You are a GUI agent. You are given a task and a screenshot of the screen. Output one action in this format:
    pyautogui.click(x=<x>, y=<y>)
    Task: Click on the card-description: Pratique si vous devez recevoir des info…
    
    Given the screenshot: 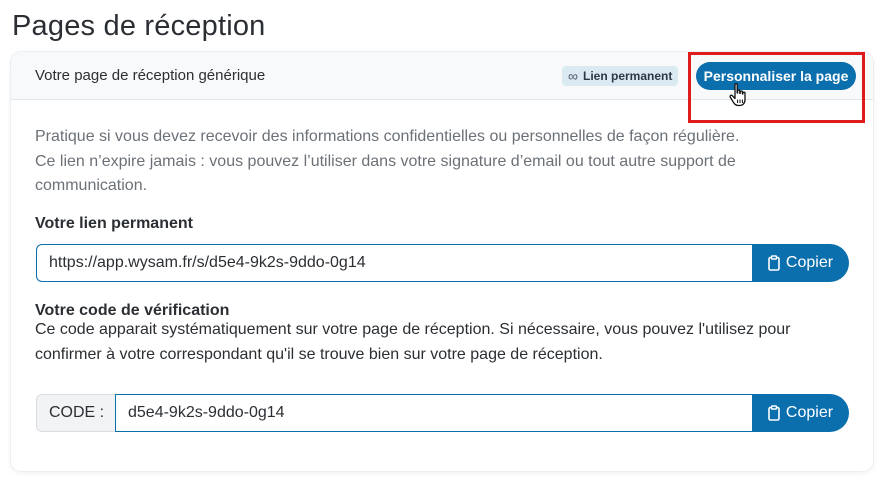 What is the action you would take?
    pyautogui.click(x=435, y=162)
    